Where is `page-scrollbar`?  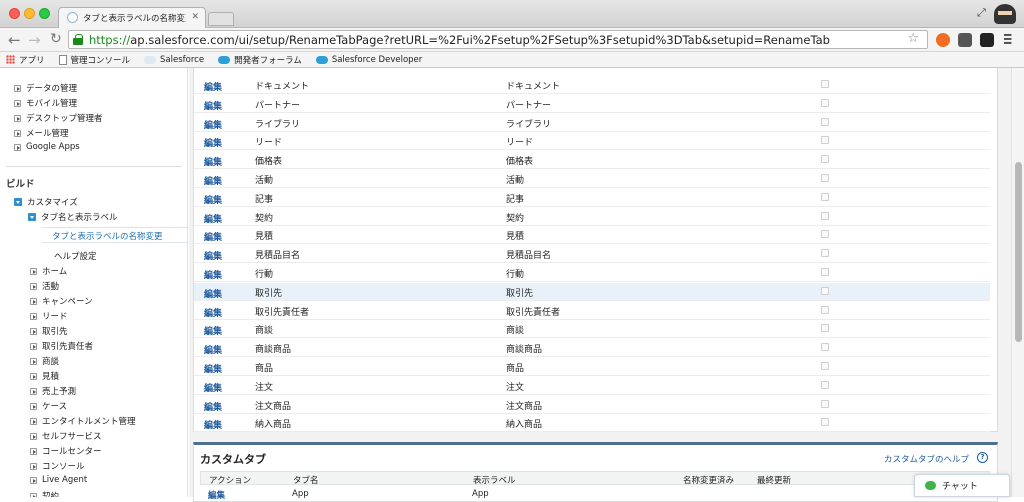 page-scrollbar is located at coordinates (1017, 282).